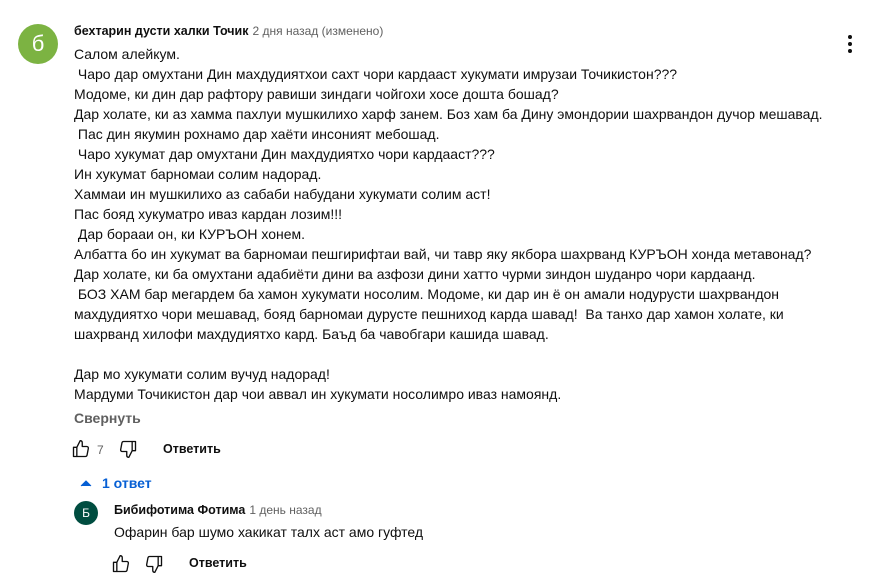 This screenshot has height=579, width=874. I want to click on comment-line: Салом алейкум., so click(127, 54).